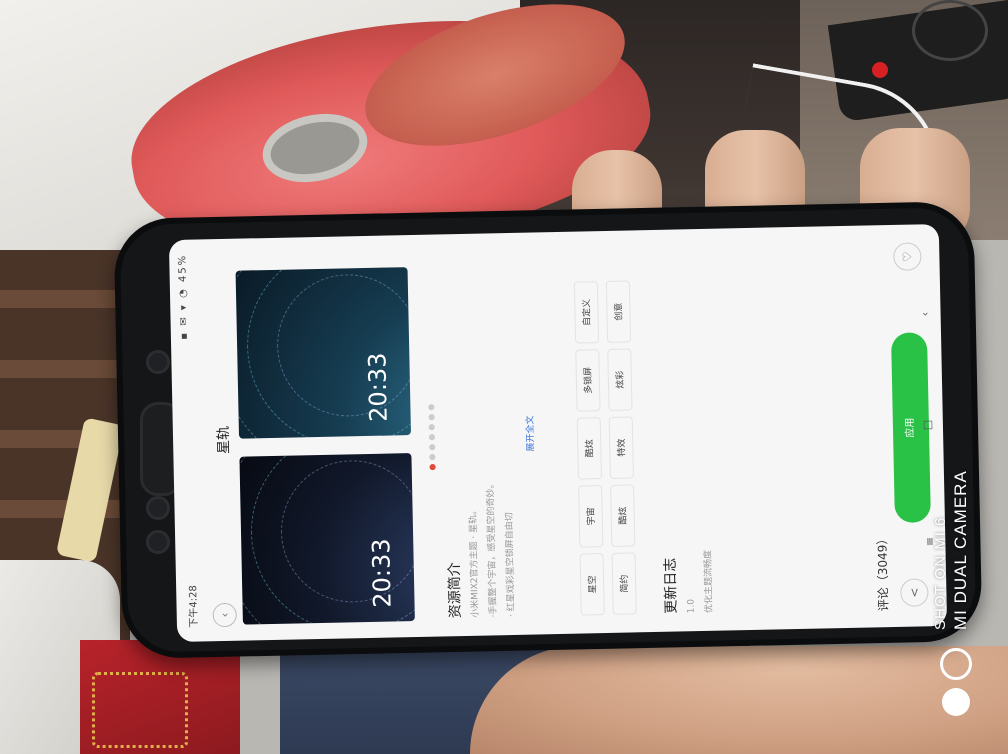 The width and height of the screenshot is (1008, 754). What do you see at coordinates (529, 434) in the screenshot?
I see `expand-link: 展开全文` at bounding box center [529, 434].